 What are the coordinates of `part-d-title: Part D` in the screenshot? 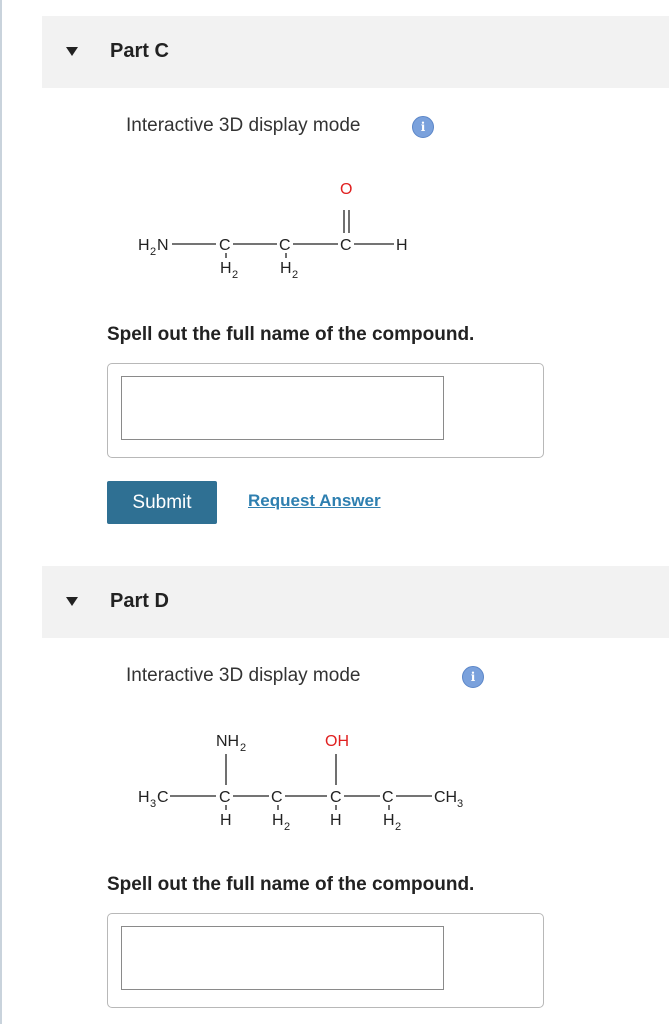 It's located at (139, 601).